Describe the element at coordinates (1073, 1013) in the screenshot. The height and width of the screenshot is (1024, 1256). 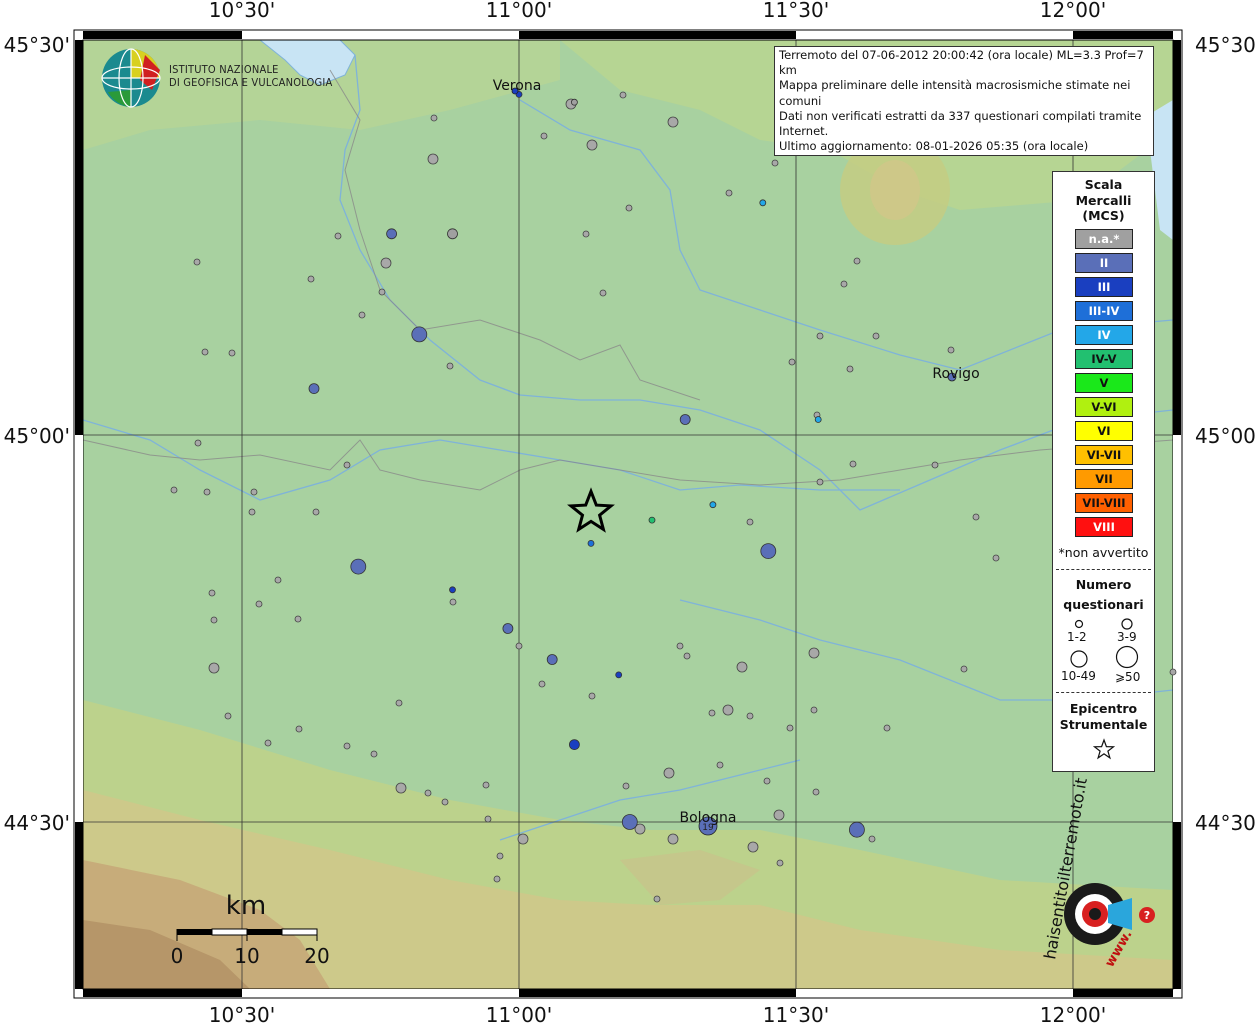
I see `lon-label-bottom: 12°00'` at that location.